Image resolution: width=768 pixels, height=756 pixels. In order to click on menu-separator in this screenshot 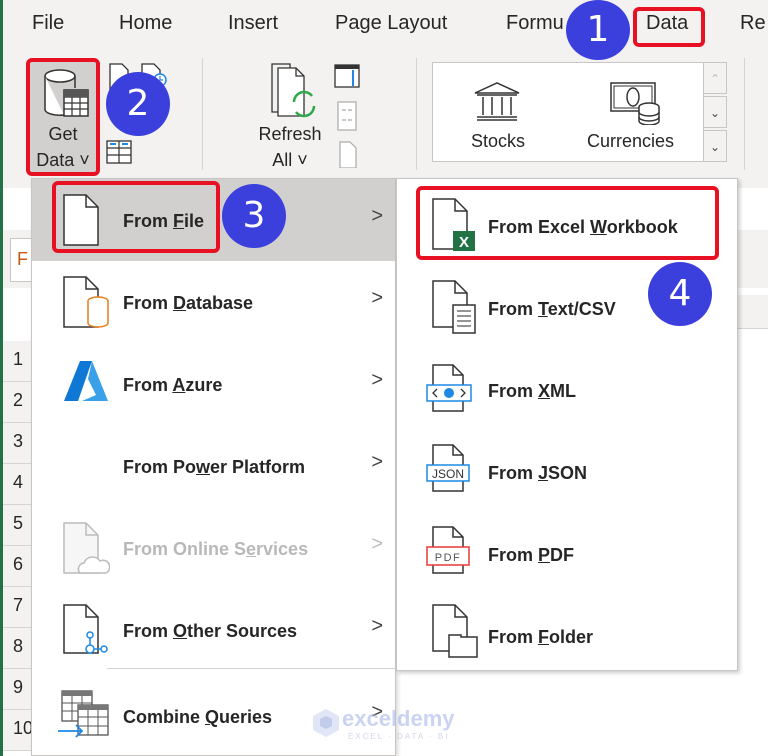, I will do `click(252, 668)`.